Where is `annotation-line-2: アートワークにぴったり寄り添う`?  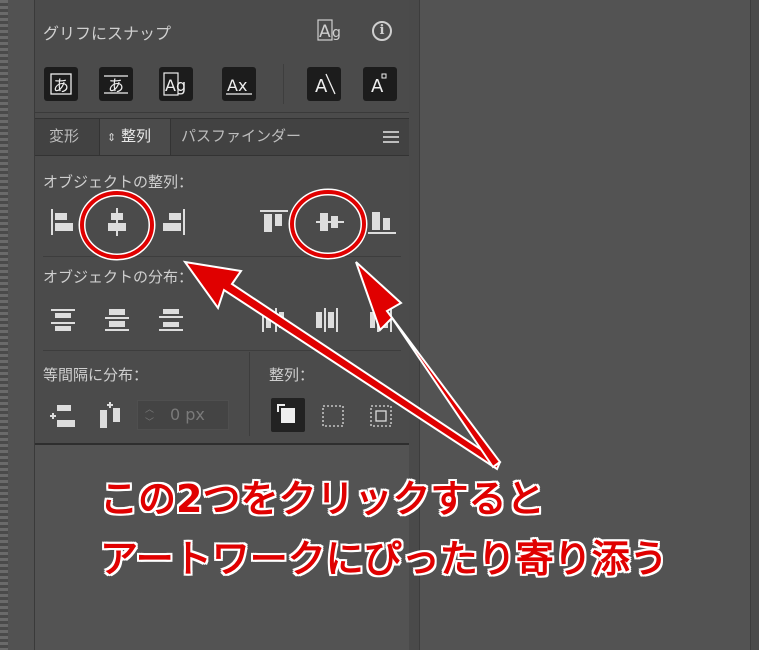 annotation-line-2: アートワークにぴったり寄り添う is located at coordinates (384, 559).